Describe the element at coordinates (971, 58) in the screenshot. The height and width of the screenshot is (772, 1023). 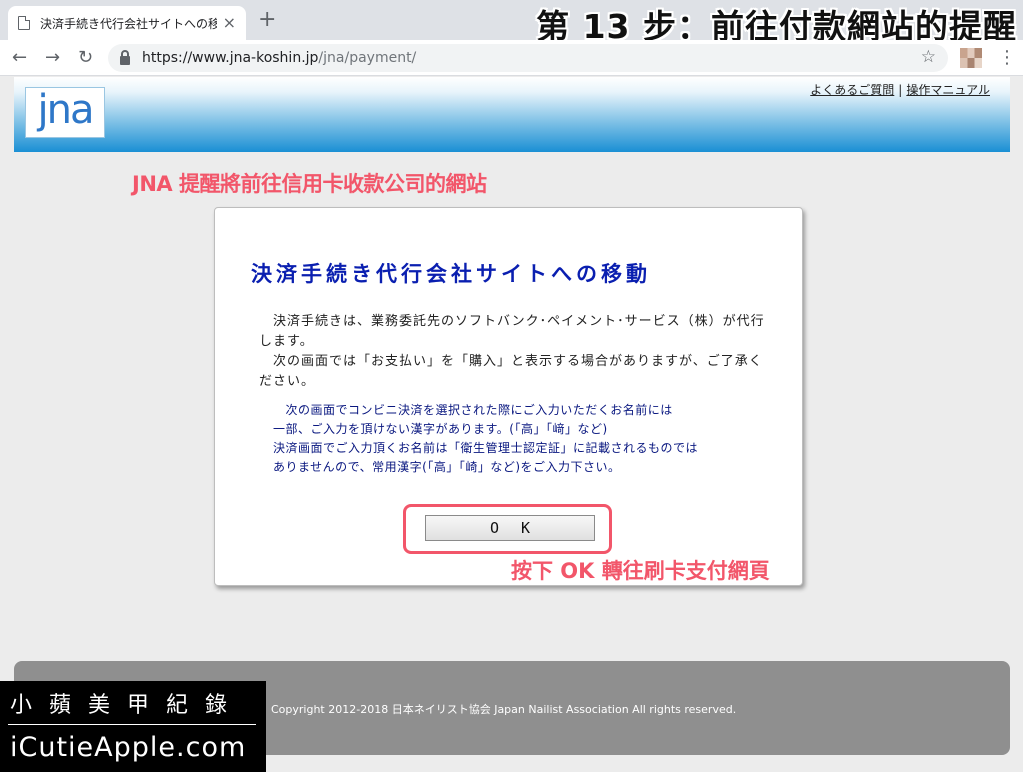
I see `profile-avatar` at that location.